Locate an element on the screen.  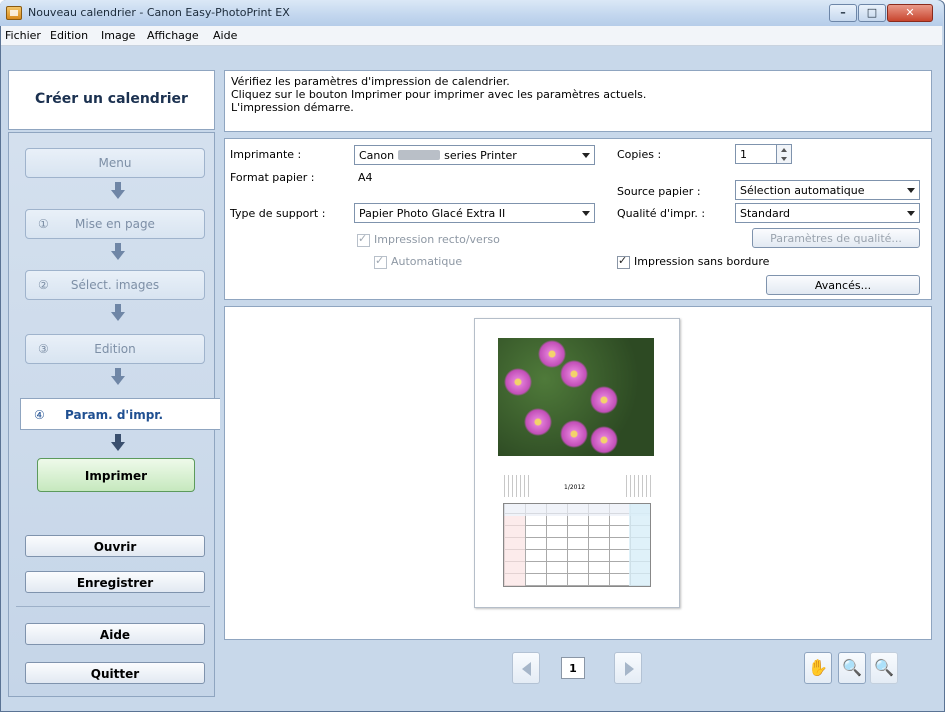
flower-photo is located at coordinates (576, 397).